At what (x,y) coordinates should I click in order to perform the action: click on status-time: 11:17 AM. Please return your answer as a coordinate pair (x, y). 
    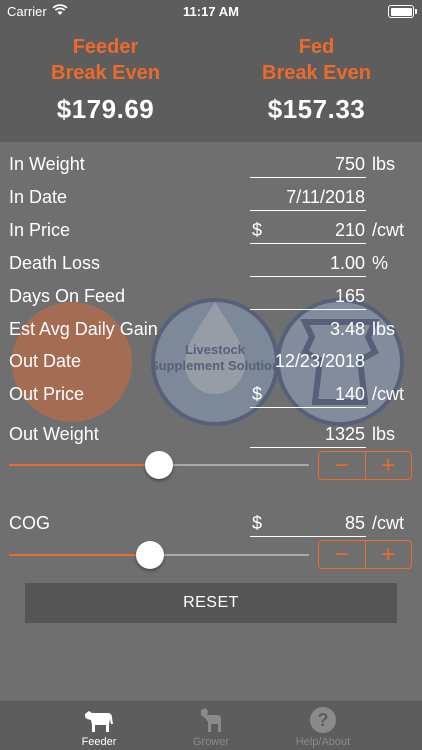
    Looking at the image, I should click on (211, 11).